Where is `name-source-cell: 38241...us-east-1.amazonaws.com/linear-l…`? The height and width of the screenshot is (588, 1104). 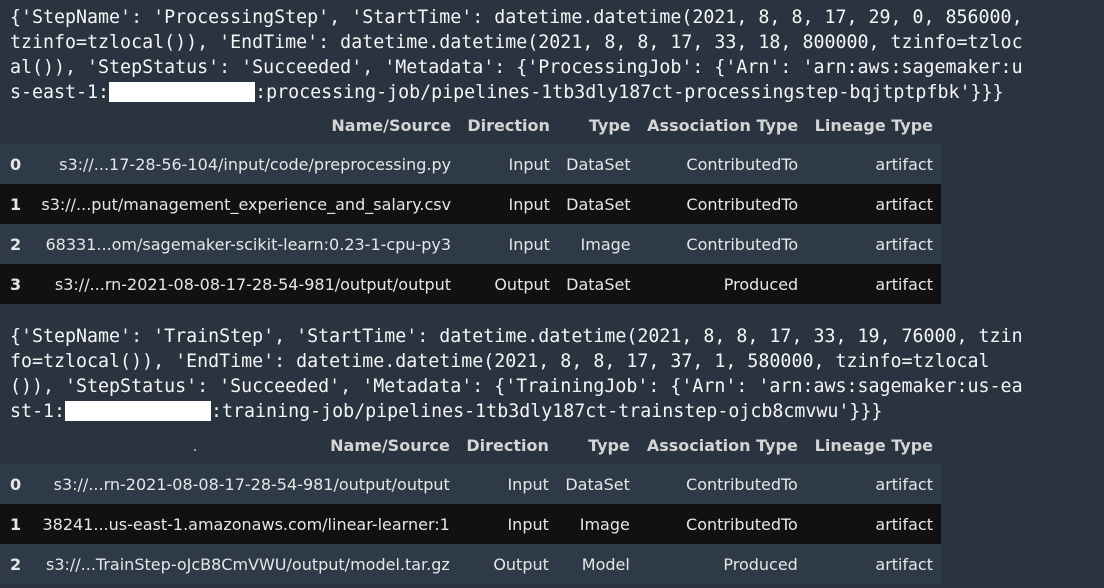
name-source-cell: 38241...us-east-1.amazonaws.com/linear-l… is located at coordinates (246, 524).